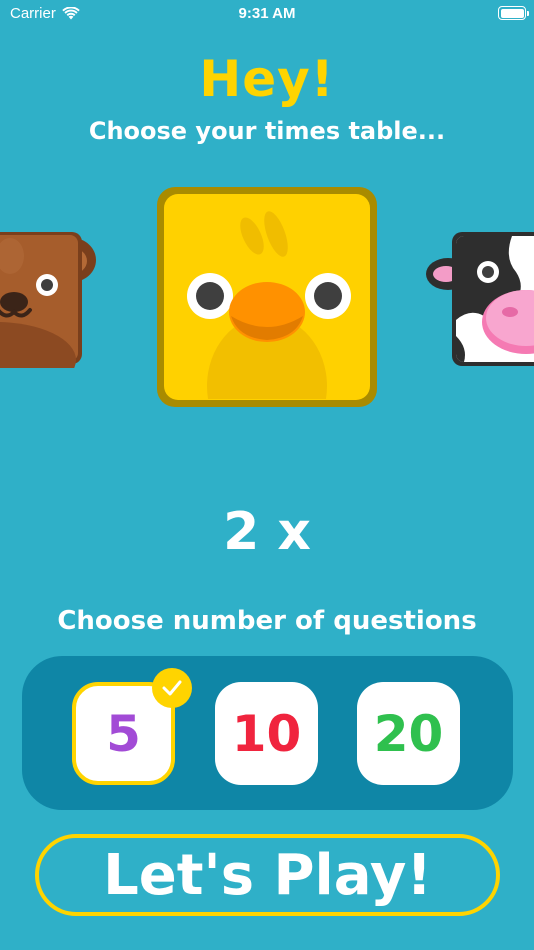  What do you see at coordinates (267, 875) in the screenshot?
I see `lets-play-button: Let's Play!` at bounding box center [267, 875].